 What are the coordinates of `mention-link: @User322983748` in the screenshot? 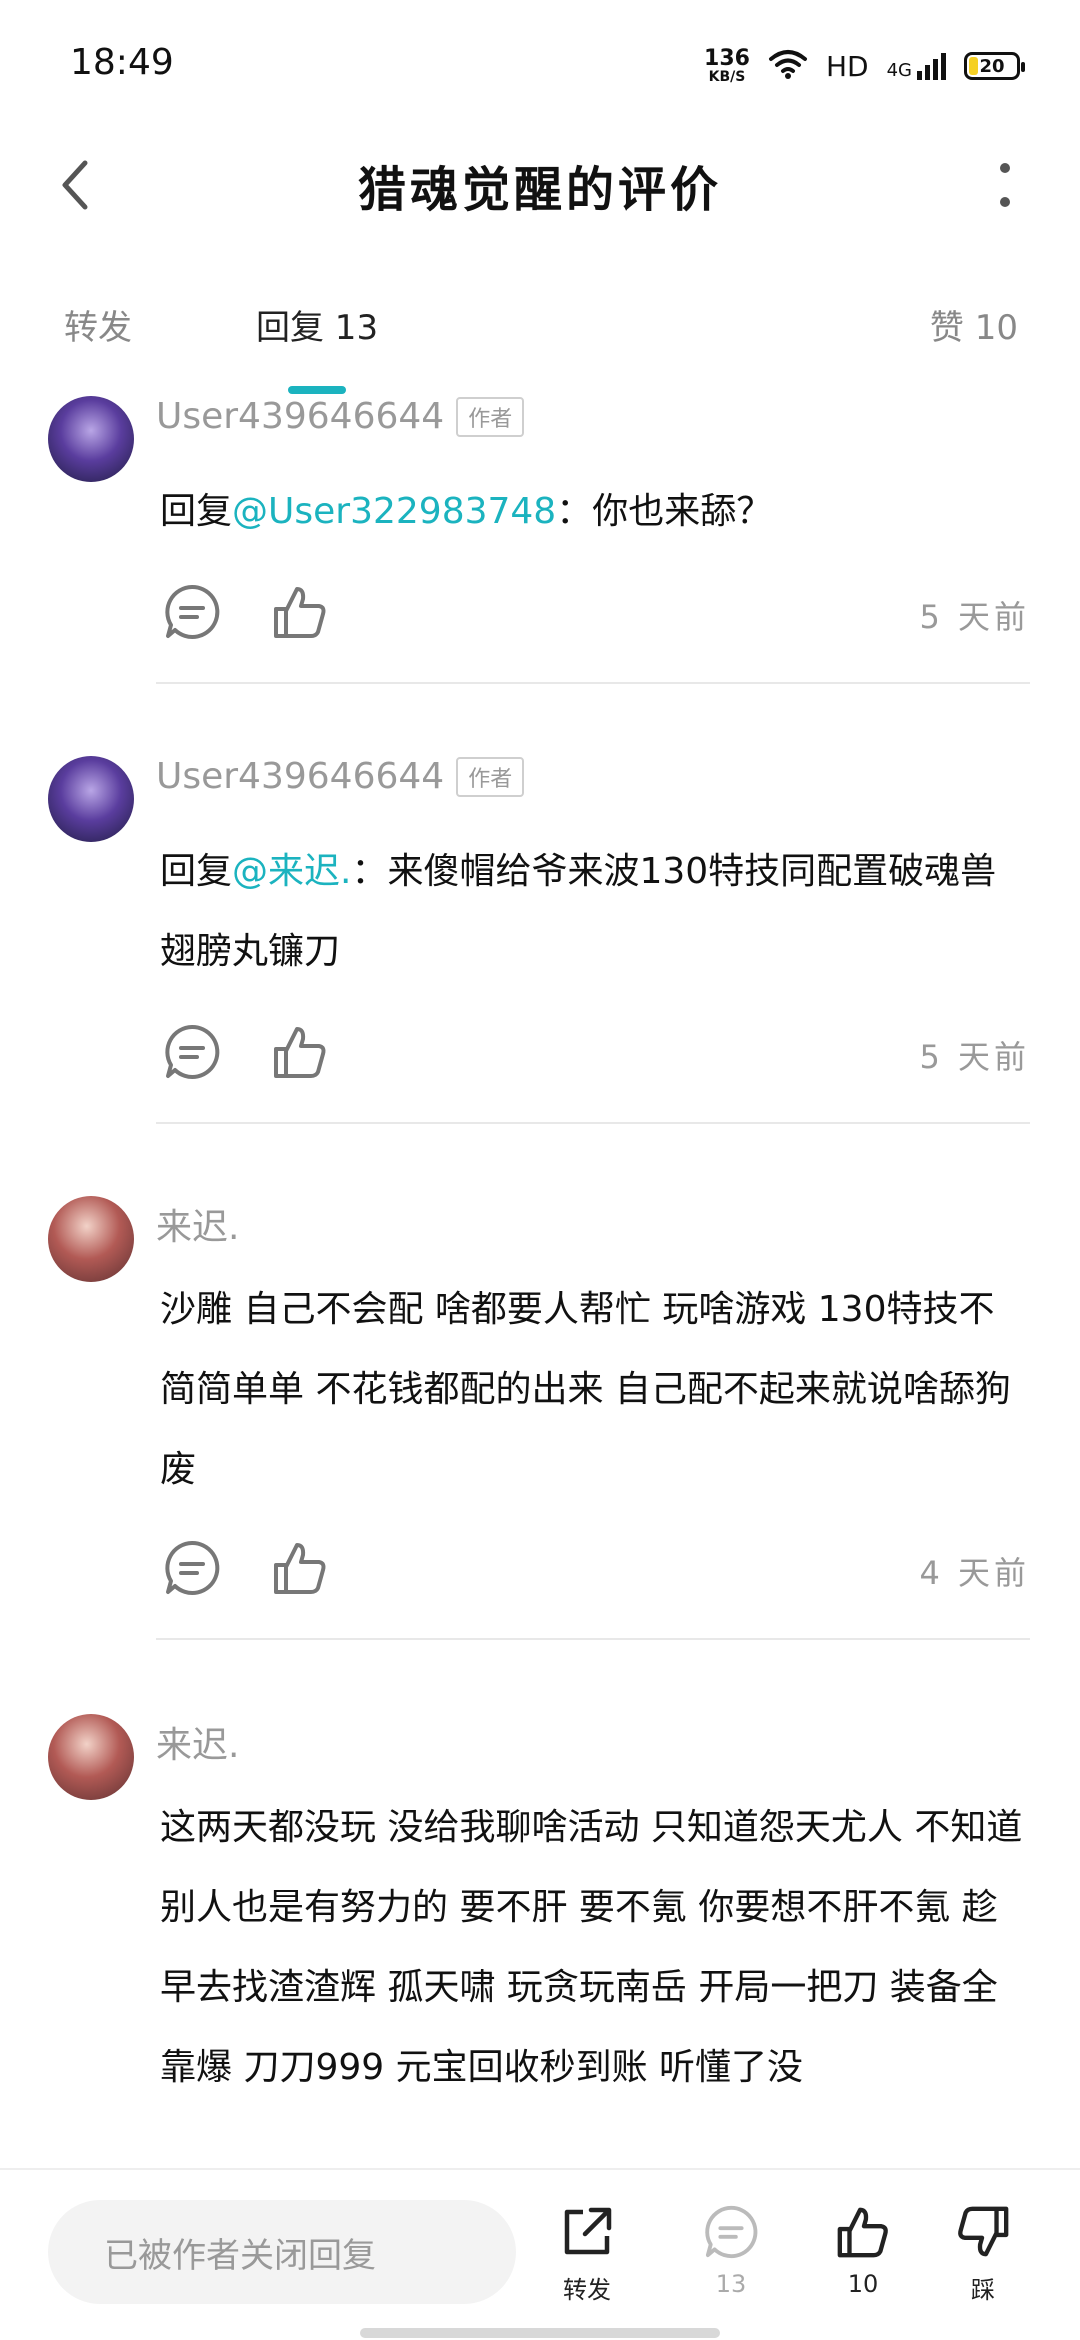 It's located at (394, 511).